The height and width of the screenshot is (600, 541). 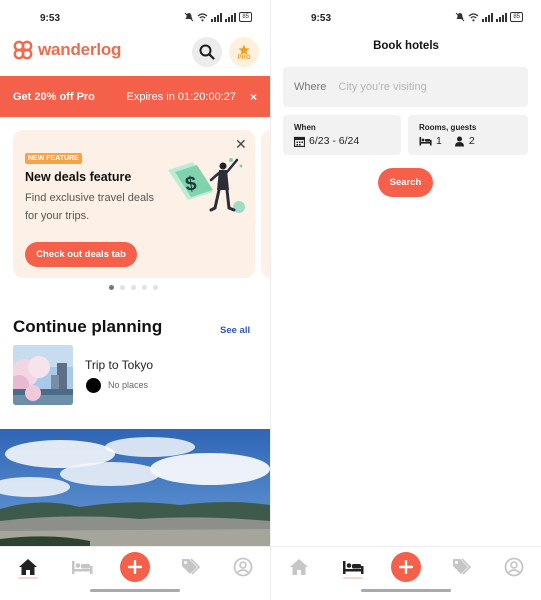 What do you see at coordinates (439, 141) in the screenshot?
I see `rooms-count: 1` at bounding box center [439, 141].